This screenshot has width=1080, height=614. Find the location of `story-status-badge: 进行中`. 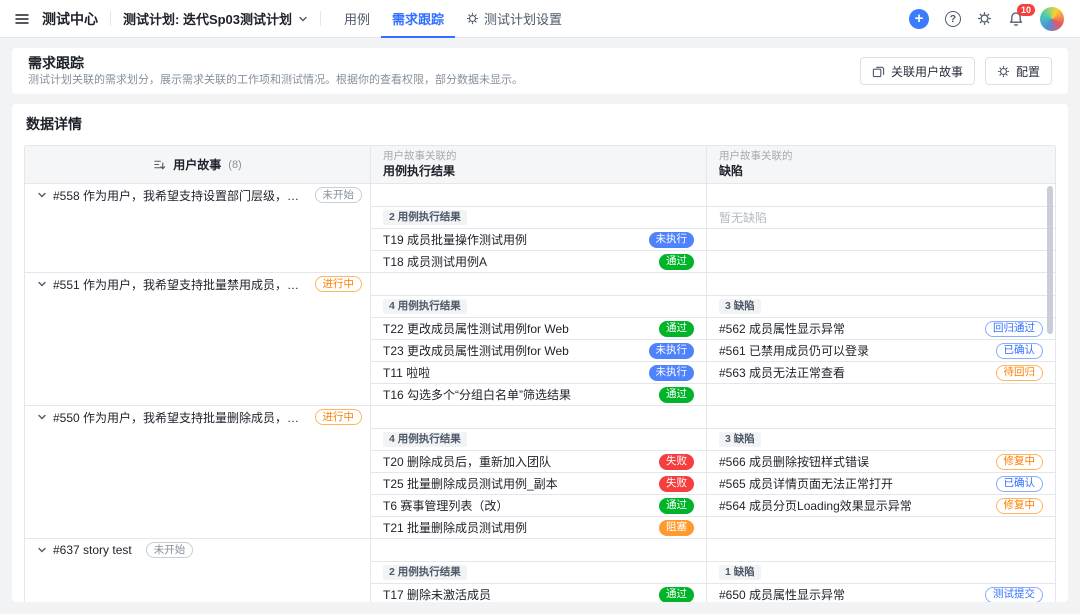

story-status-badge: 进行中 is located at coordinates (338, 284).